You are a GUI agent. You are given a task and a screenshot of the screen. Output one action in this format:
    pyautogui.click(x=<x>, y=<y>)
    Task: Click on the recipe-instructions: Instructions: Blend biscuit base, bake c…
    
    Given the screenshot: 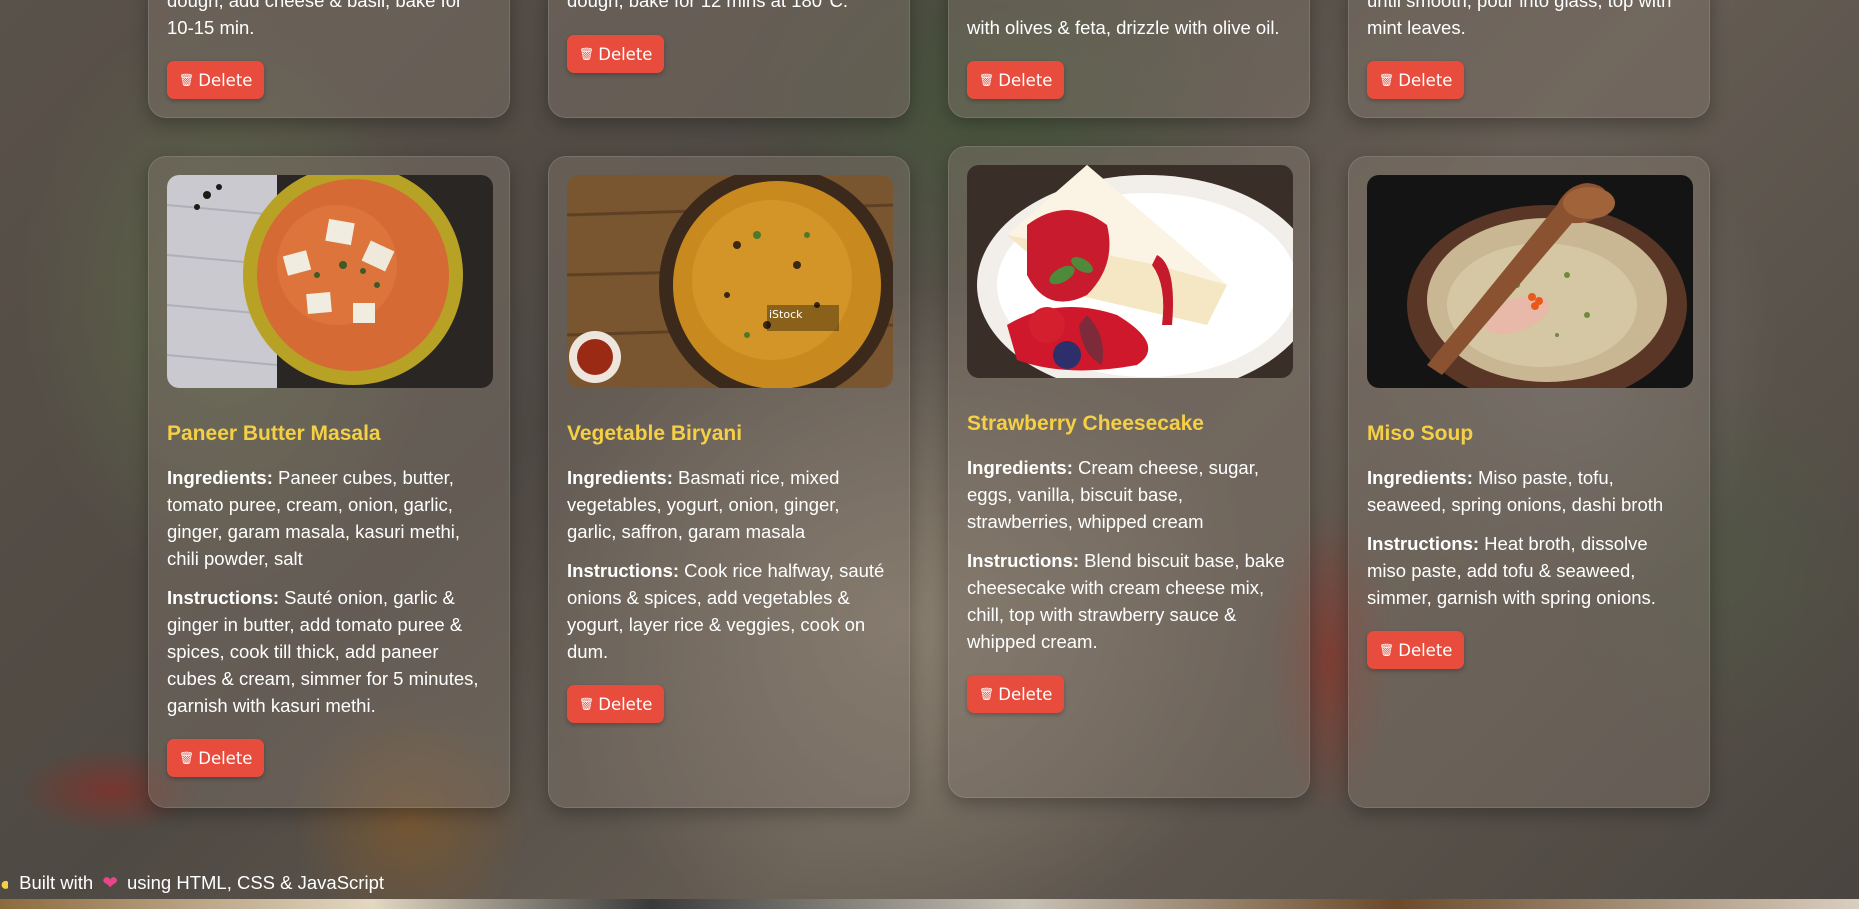 What is the action you would take?
    pyautogui.click(x=1126, y=601)
    